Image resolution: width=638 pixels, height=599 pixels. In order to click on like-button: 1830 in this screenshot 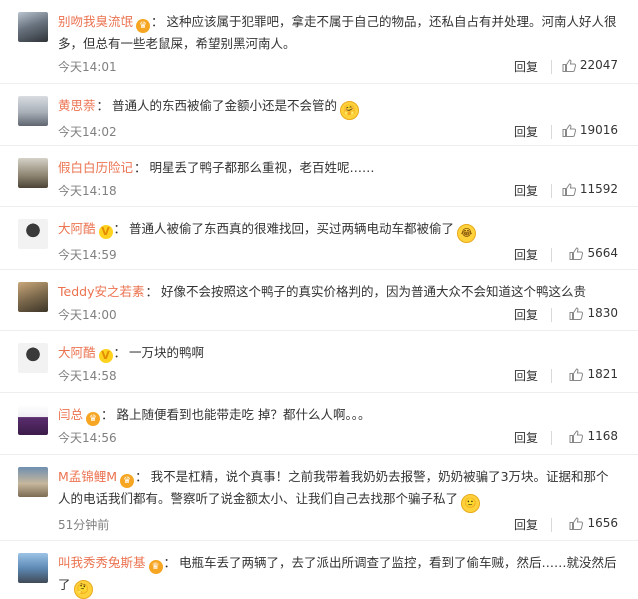, I will do `click(593, 313)`.